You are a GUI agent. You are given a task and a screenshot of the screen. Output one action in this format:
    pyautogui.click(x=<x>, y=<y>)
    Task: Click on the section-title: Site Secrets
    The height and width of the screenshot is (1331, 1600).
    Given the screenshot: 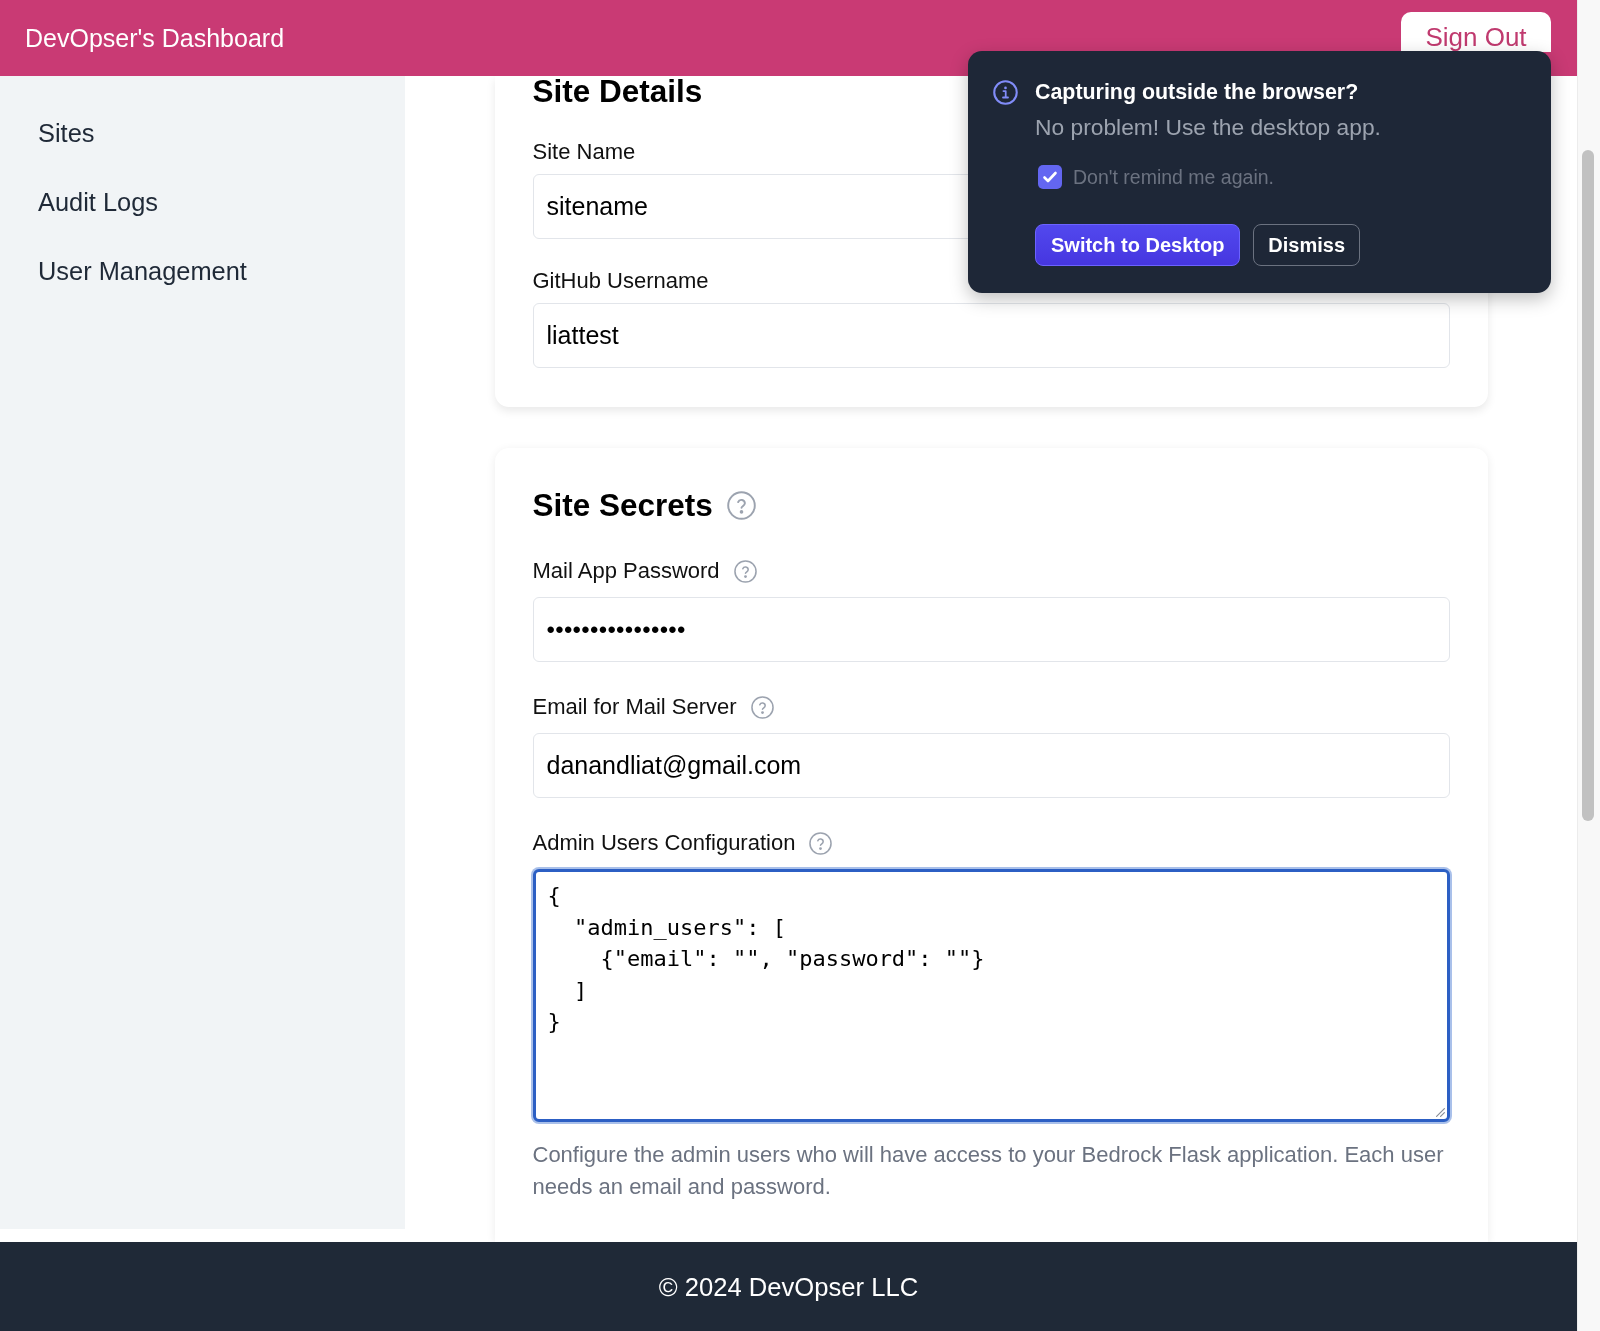 What is the action you would take?
    pyautogui.click(x=622, y=505)
    